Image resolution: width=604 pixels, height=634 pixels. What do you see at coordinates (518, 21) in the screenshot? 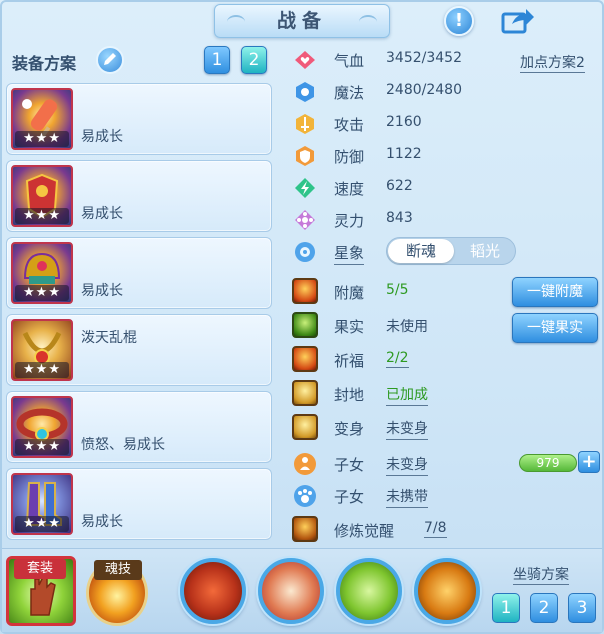
I see `share-icon` at bounding box center [518, 21].